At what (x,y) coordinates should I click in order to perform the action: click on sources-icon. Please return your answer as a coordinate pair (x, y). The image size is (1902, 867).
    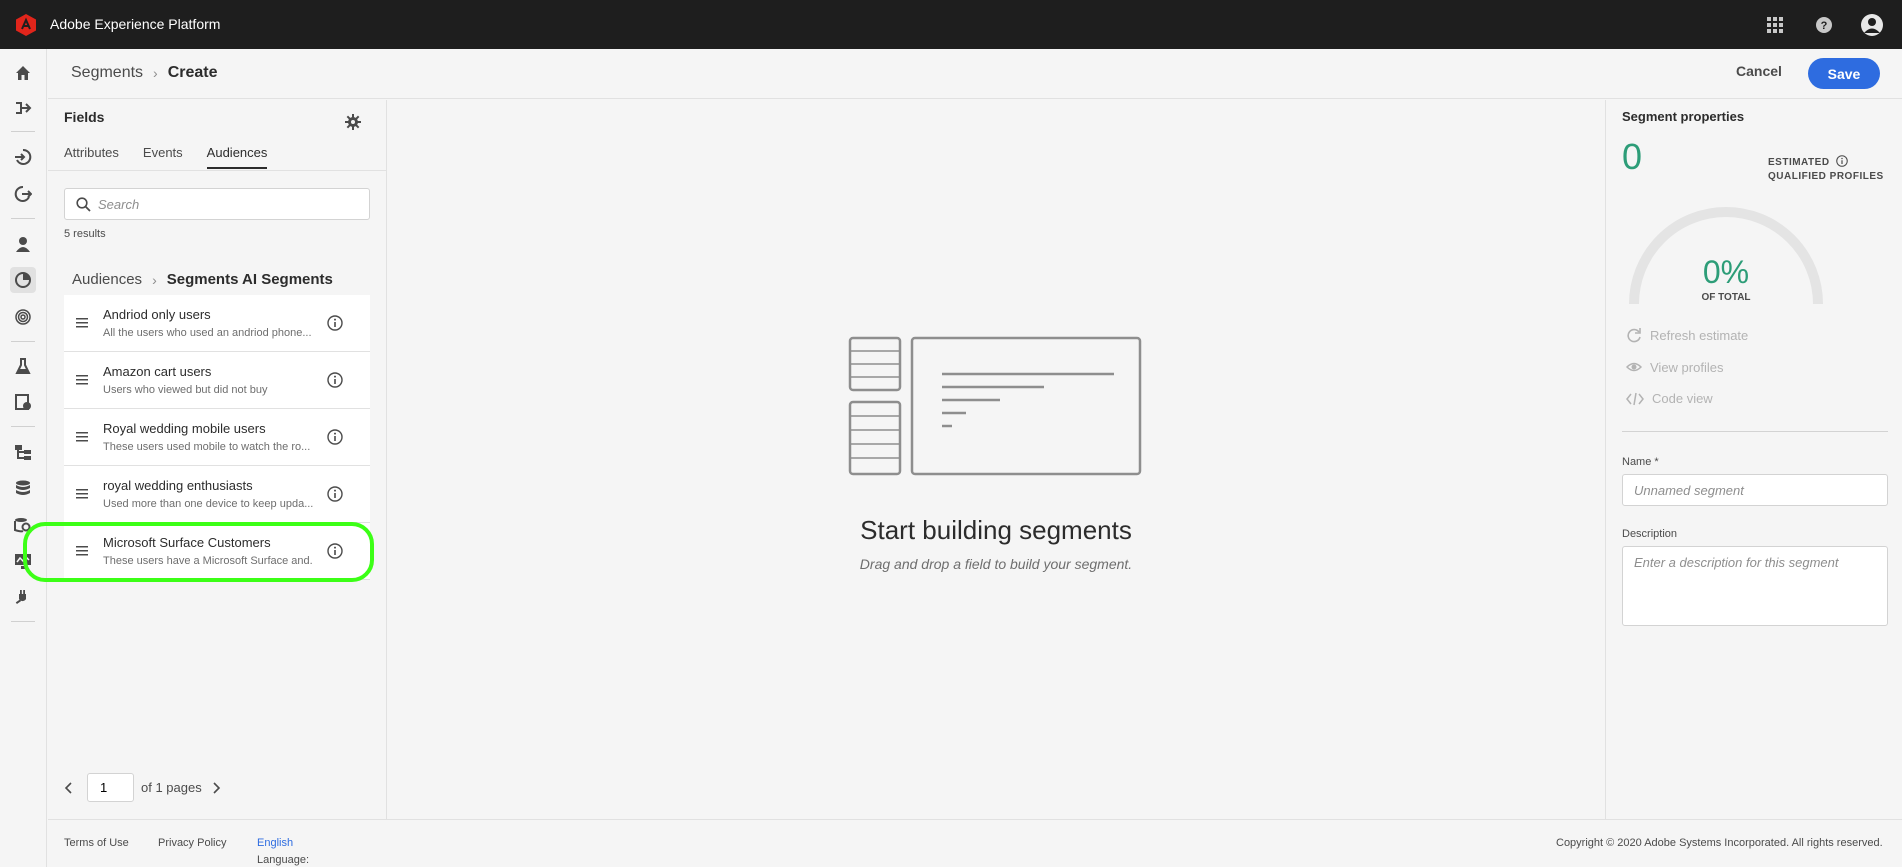
    Looking at the image, I should click on (23, 157).